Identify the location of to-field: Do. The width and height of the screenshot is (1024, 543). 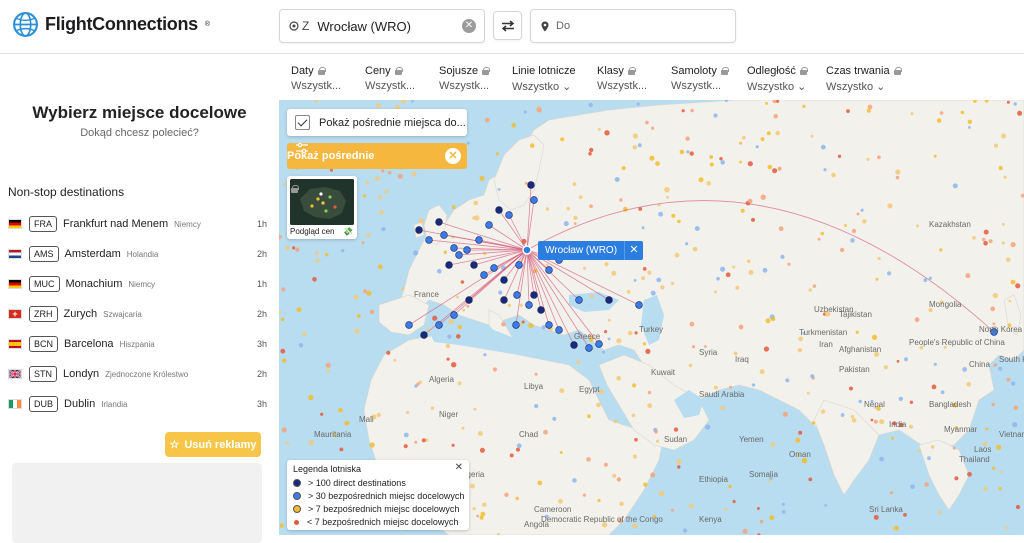
(633, 26).